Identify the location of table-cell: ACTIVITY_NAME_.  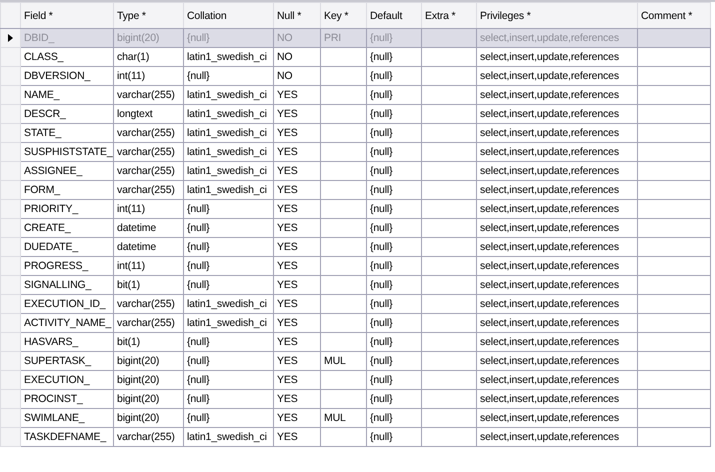
(67, 323).